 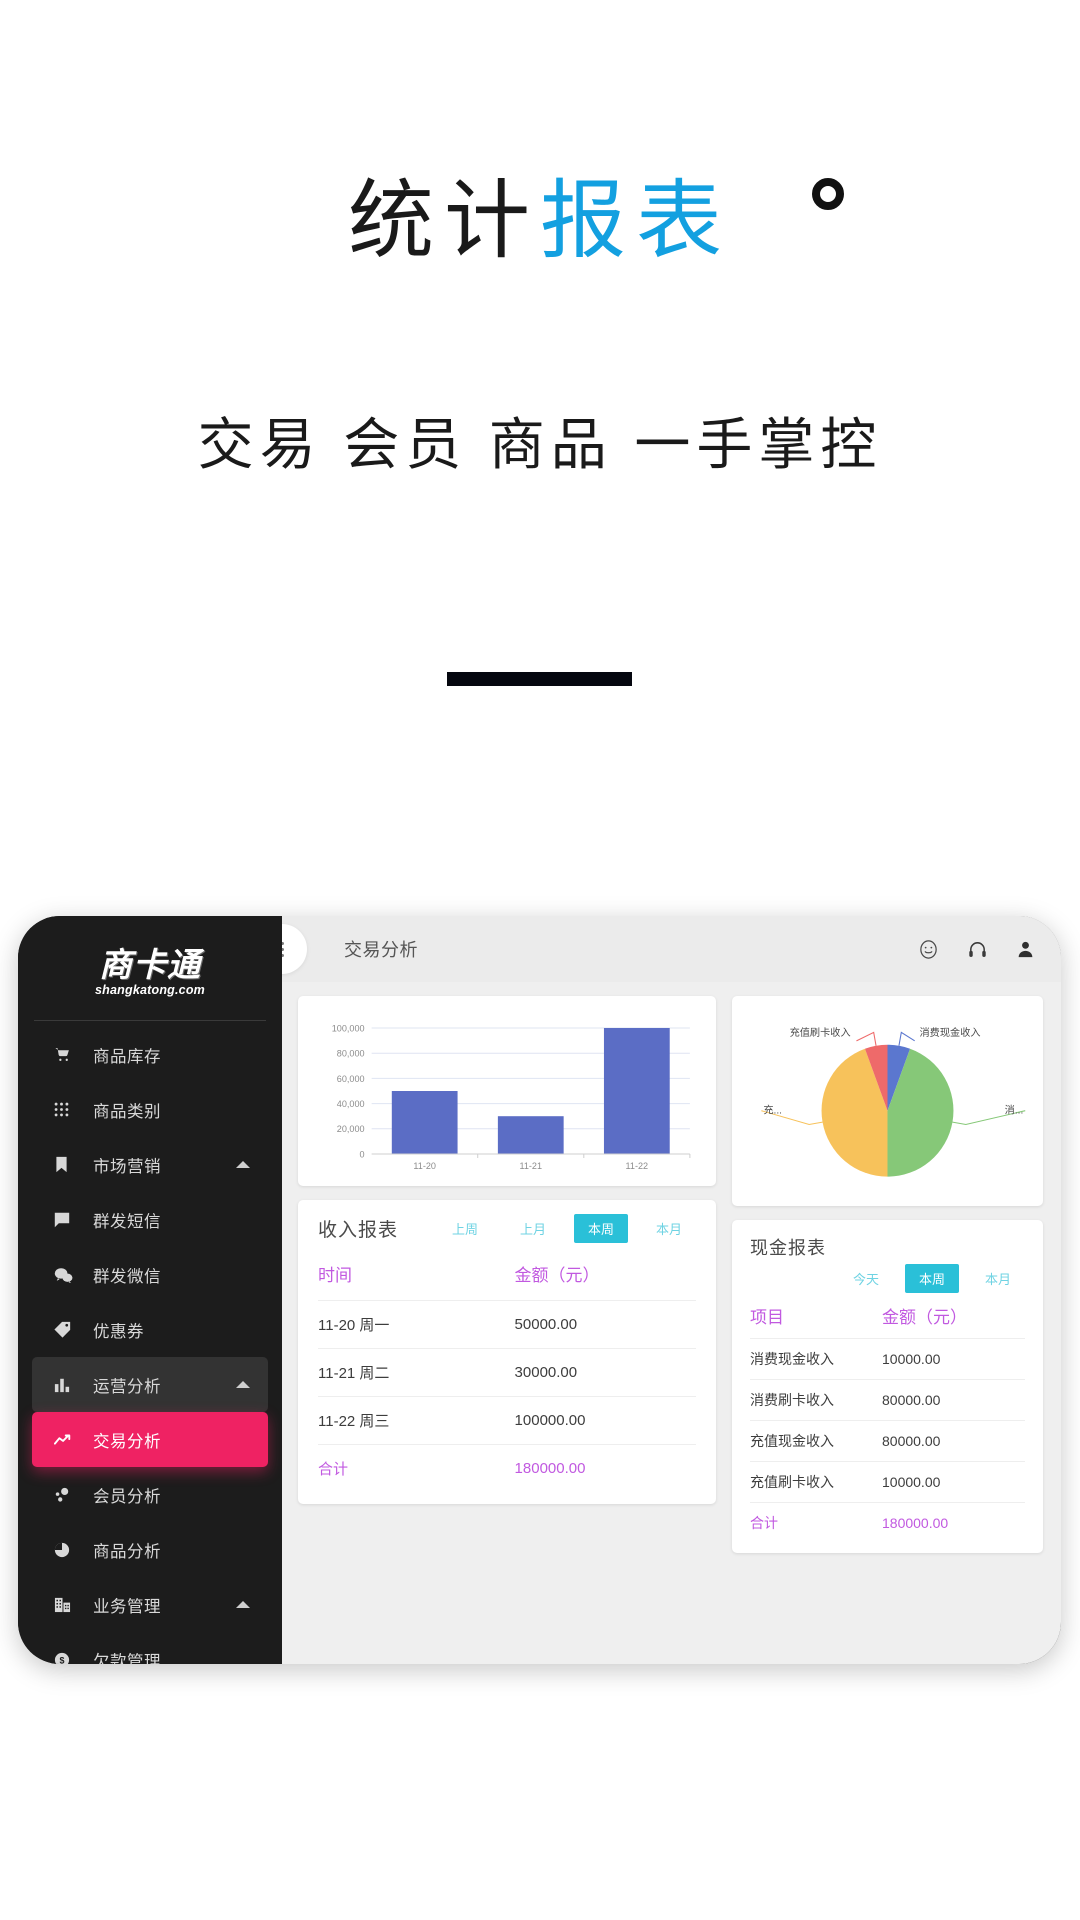 I want to click on smiley-icon, so click(x=928, y=949).